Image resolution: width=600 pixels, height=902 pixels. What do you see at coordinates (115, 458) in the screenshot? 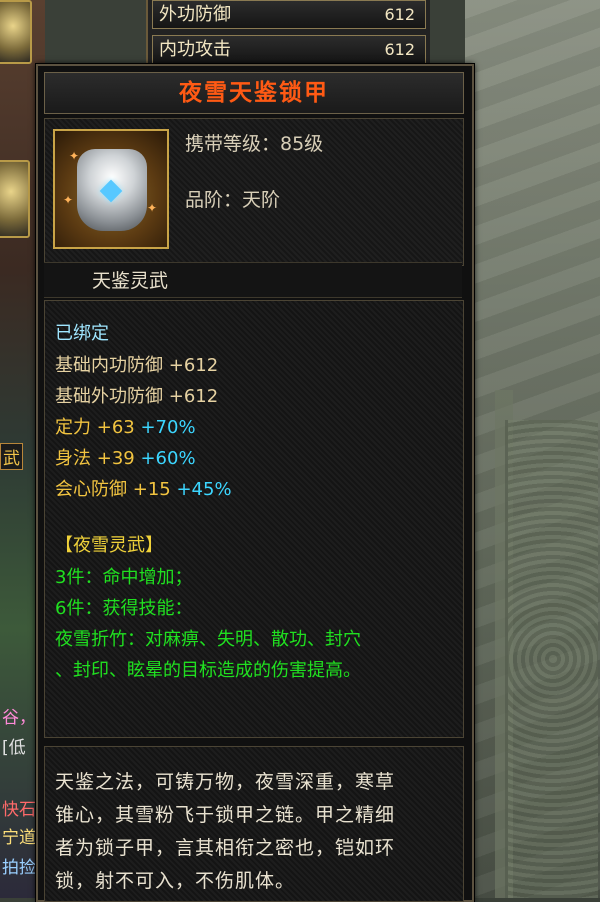
I see `attribute-value: +39` at bounding box center [115, 458].